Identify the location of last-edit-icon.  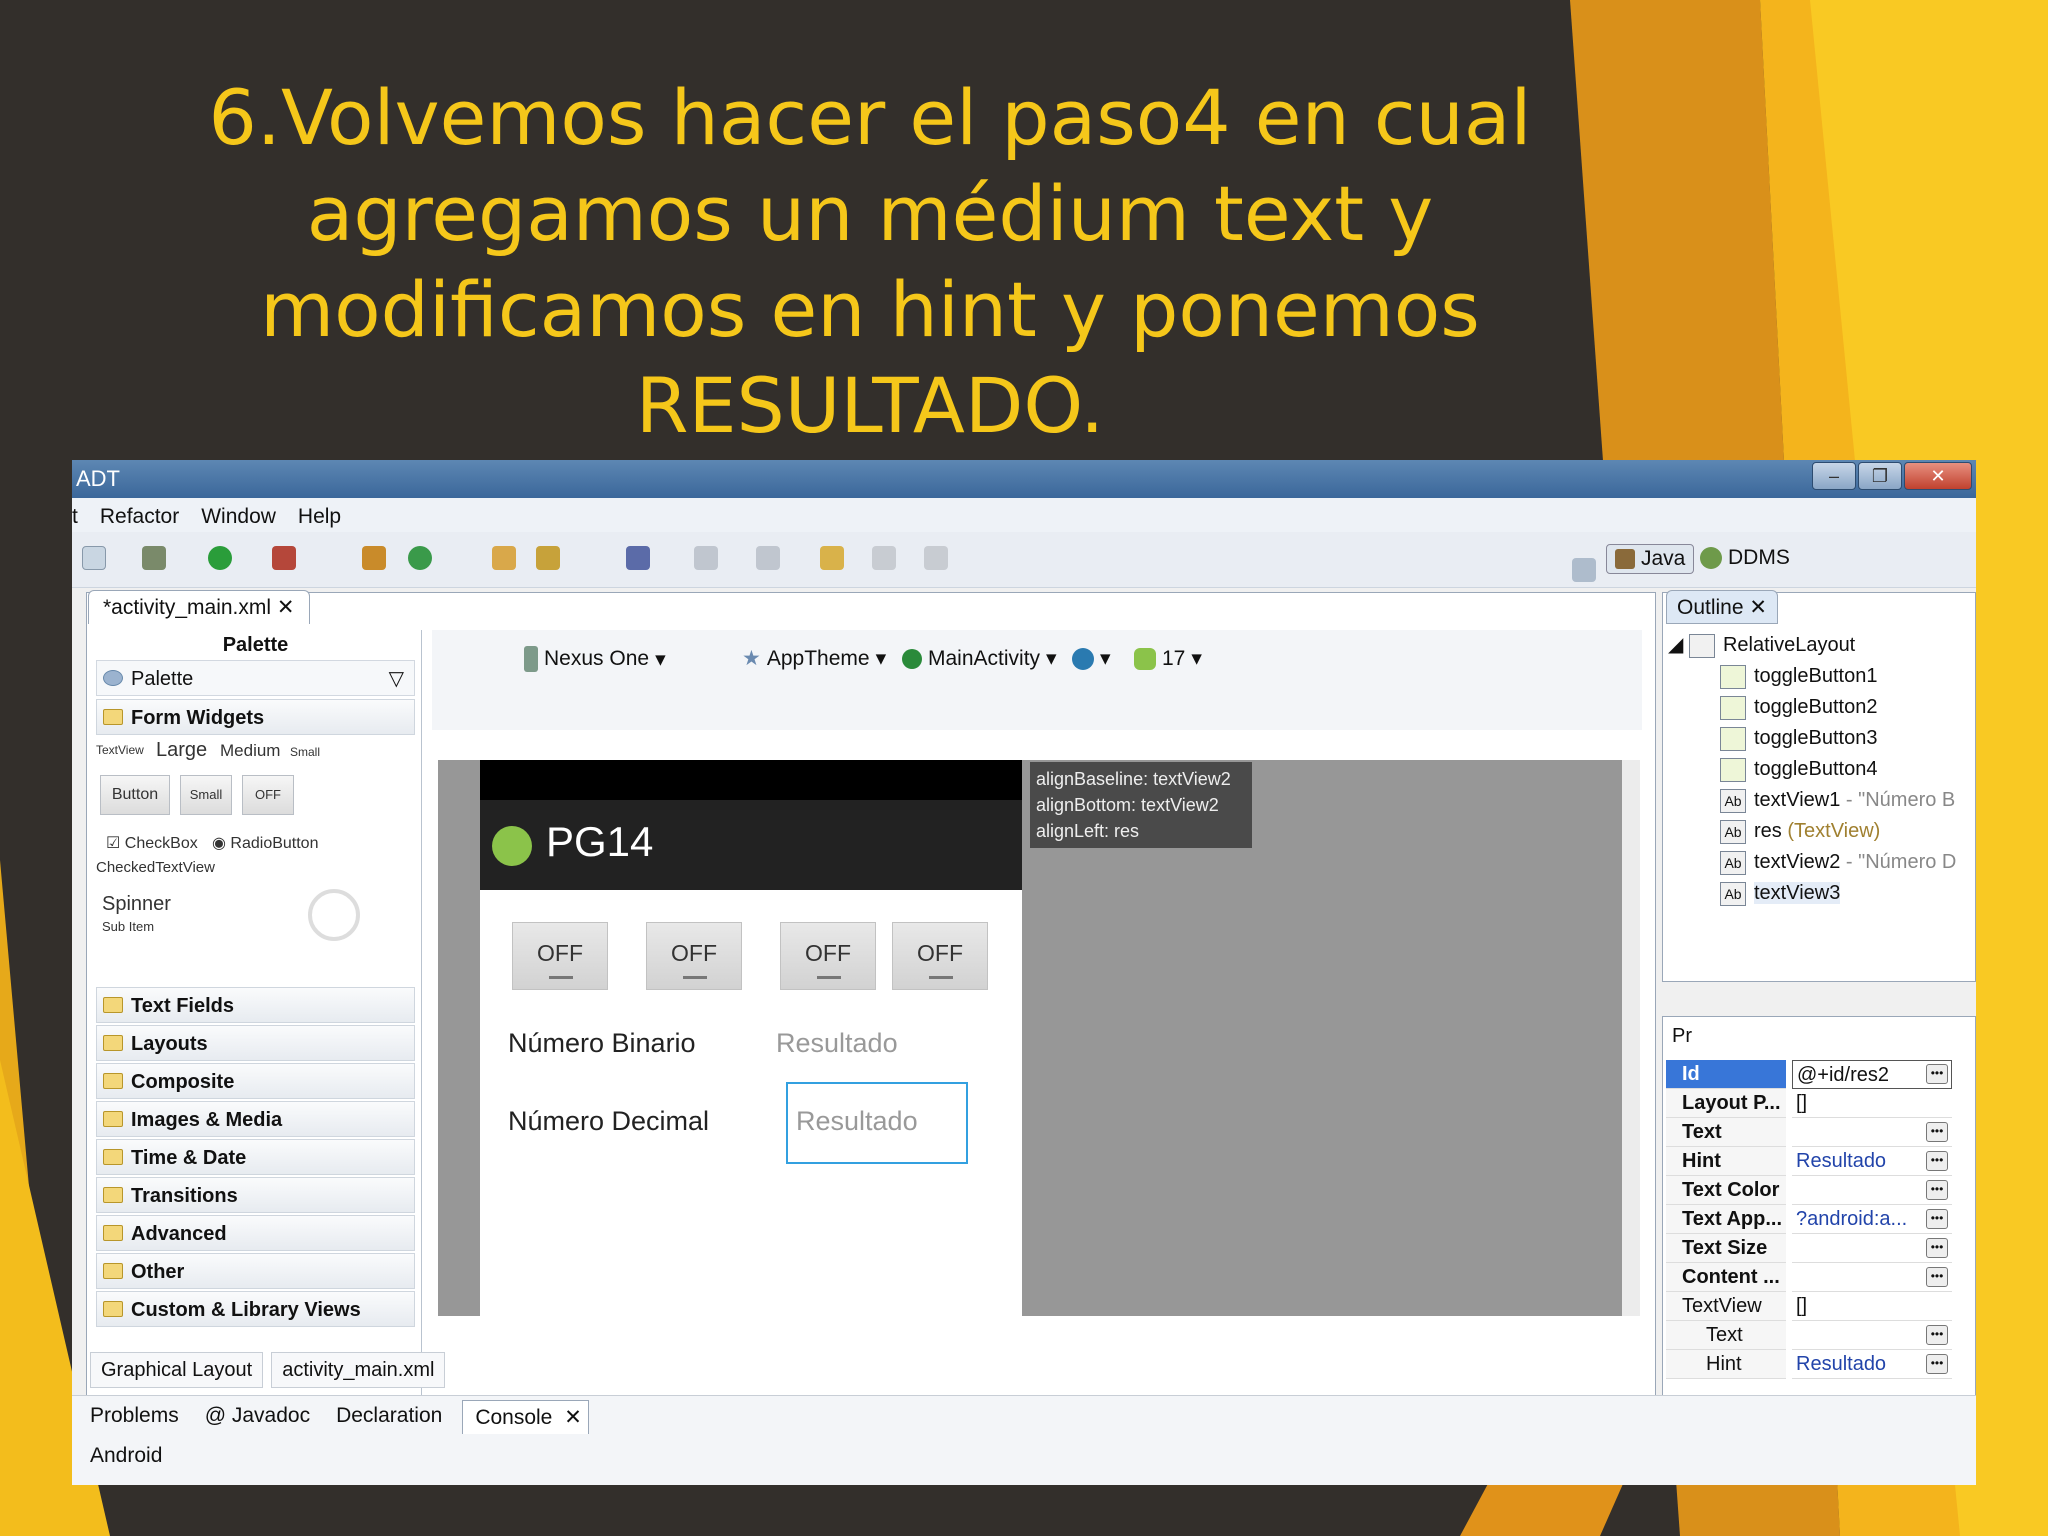
(832, 558).